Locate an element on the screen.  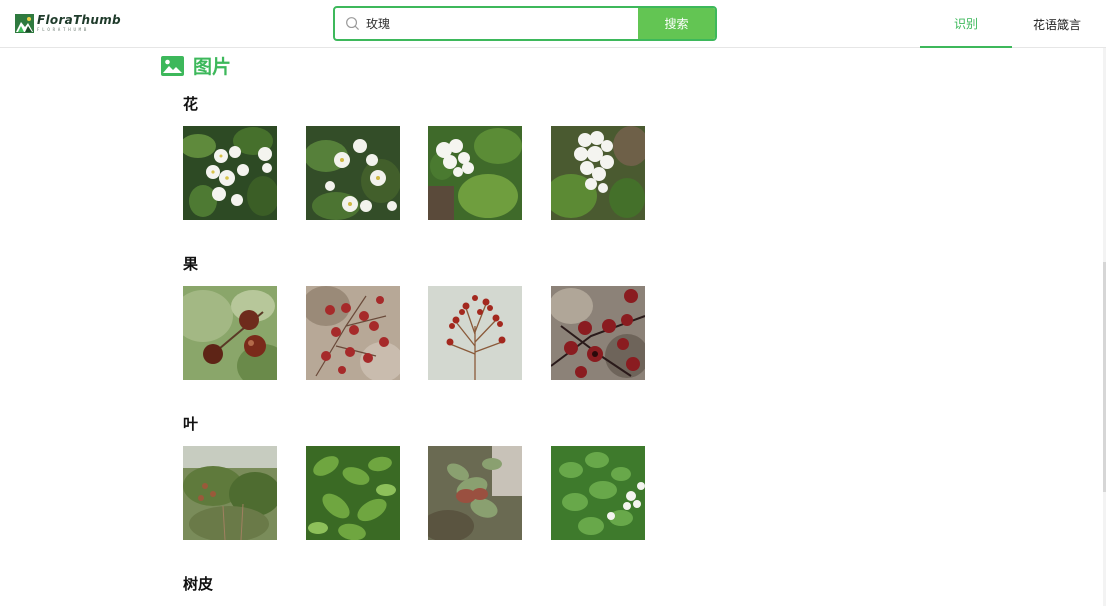
group-title-bark: 树皮 is located at coordinates (198, 584).